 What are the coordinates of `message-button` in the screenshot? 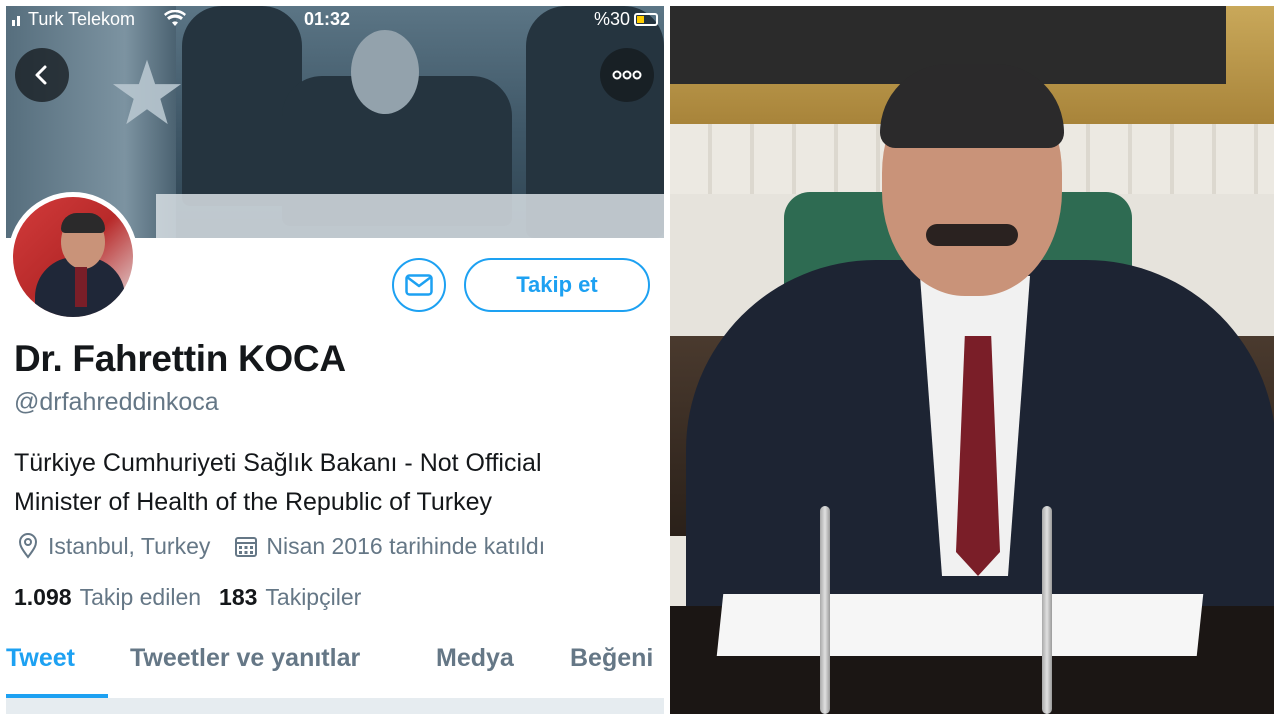 It's located at (419, 285).